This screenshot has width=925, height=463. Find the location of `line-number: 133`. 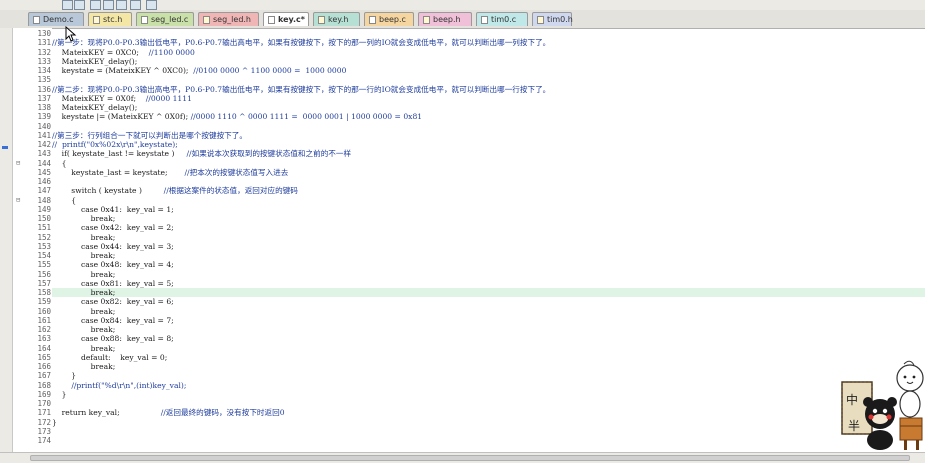

line-number: 133 is located at coordinates (44, 61).